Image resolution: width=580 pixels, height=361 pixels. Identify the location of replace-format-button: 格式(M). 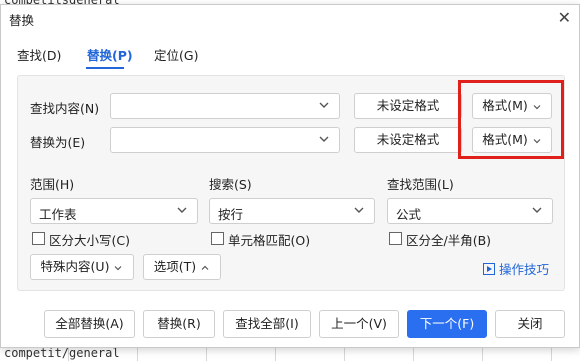
(512, 140).